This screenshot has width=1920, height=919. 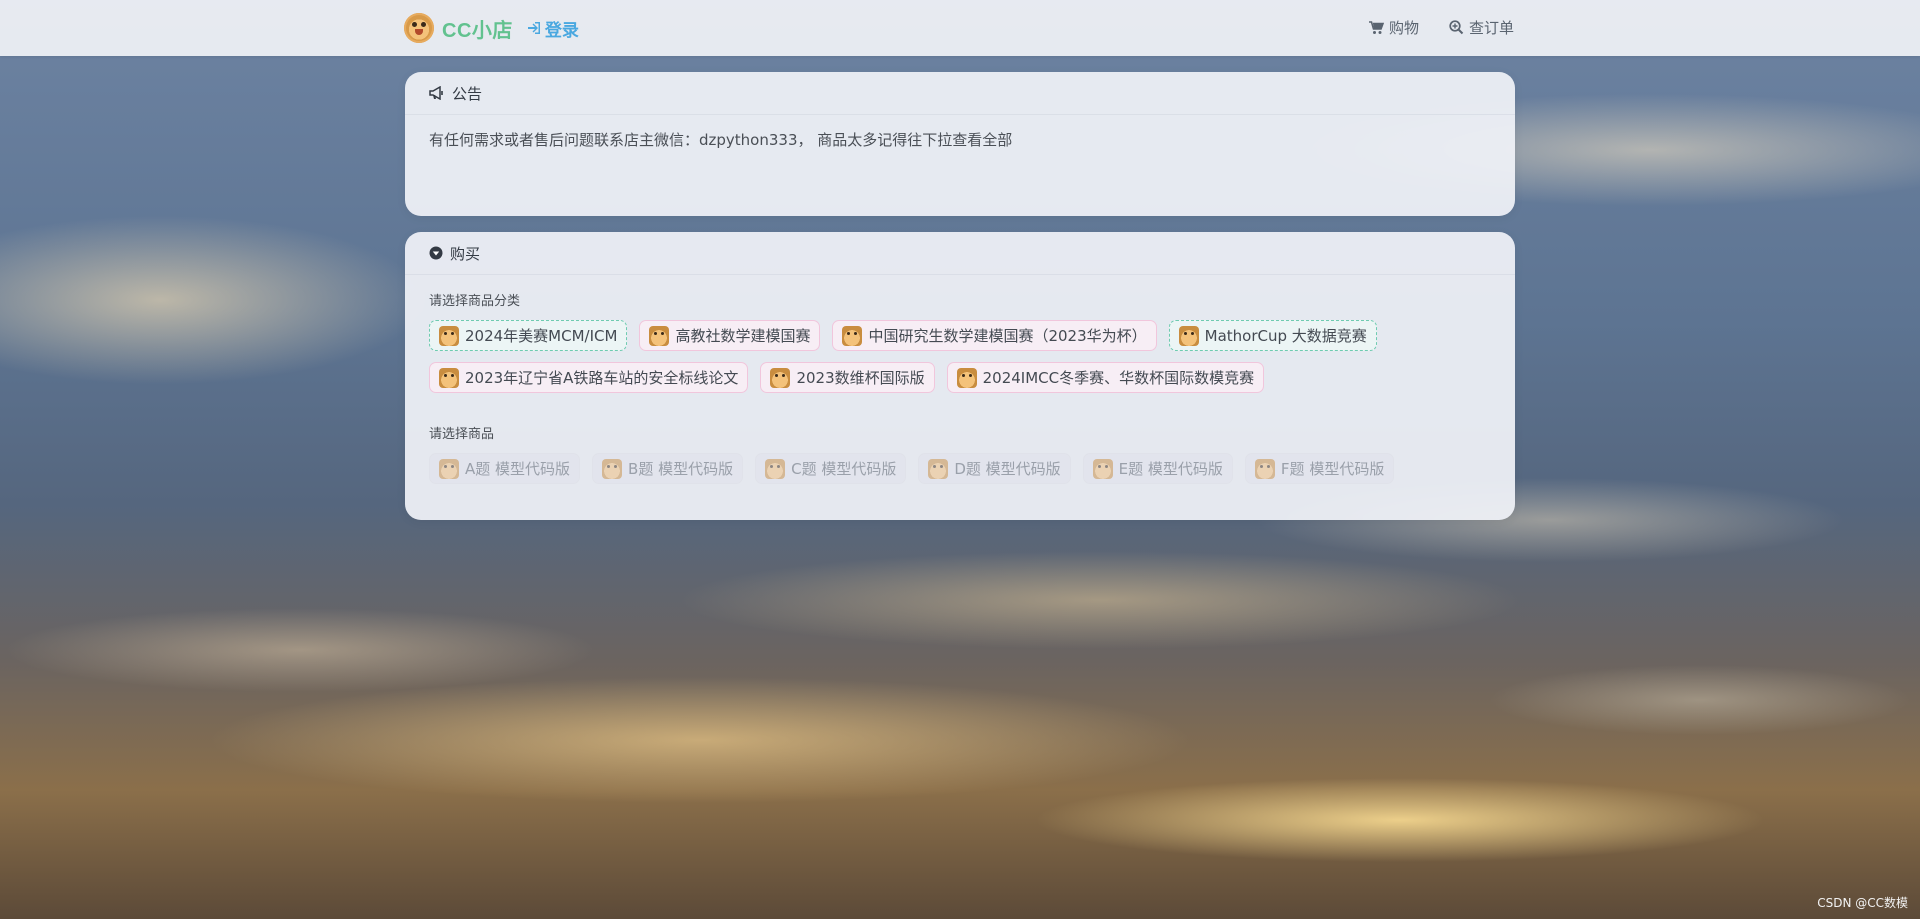 What do you see at coordinates (561, 30) in the screenshot?
I see `login-label: 登录` at bounding box center [561, 30].